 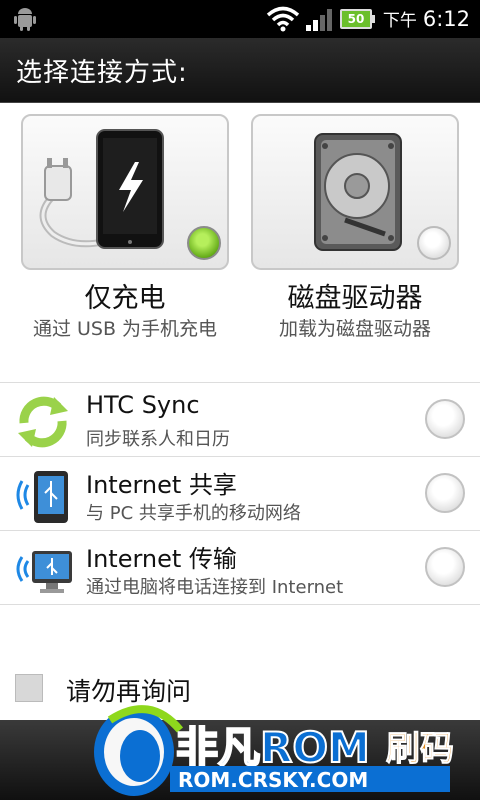 I want to click on watermark-url: ROM.CRSKY.COM, so click(x=273, y=780).